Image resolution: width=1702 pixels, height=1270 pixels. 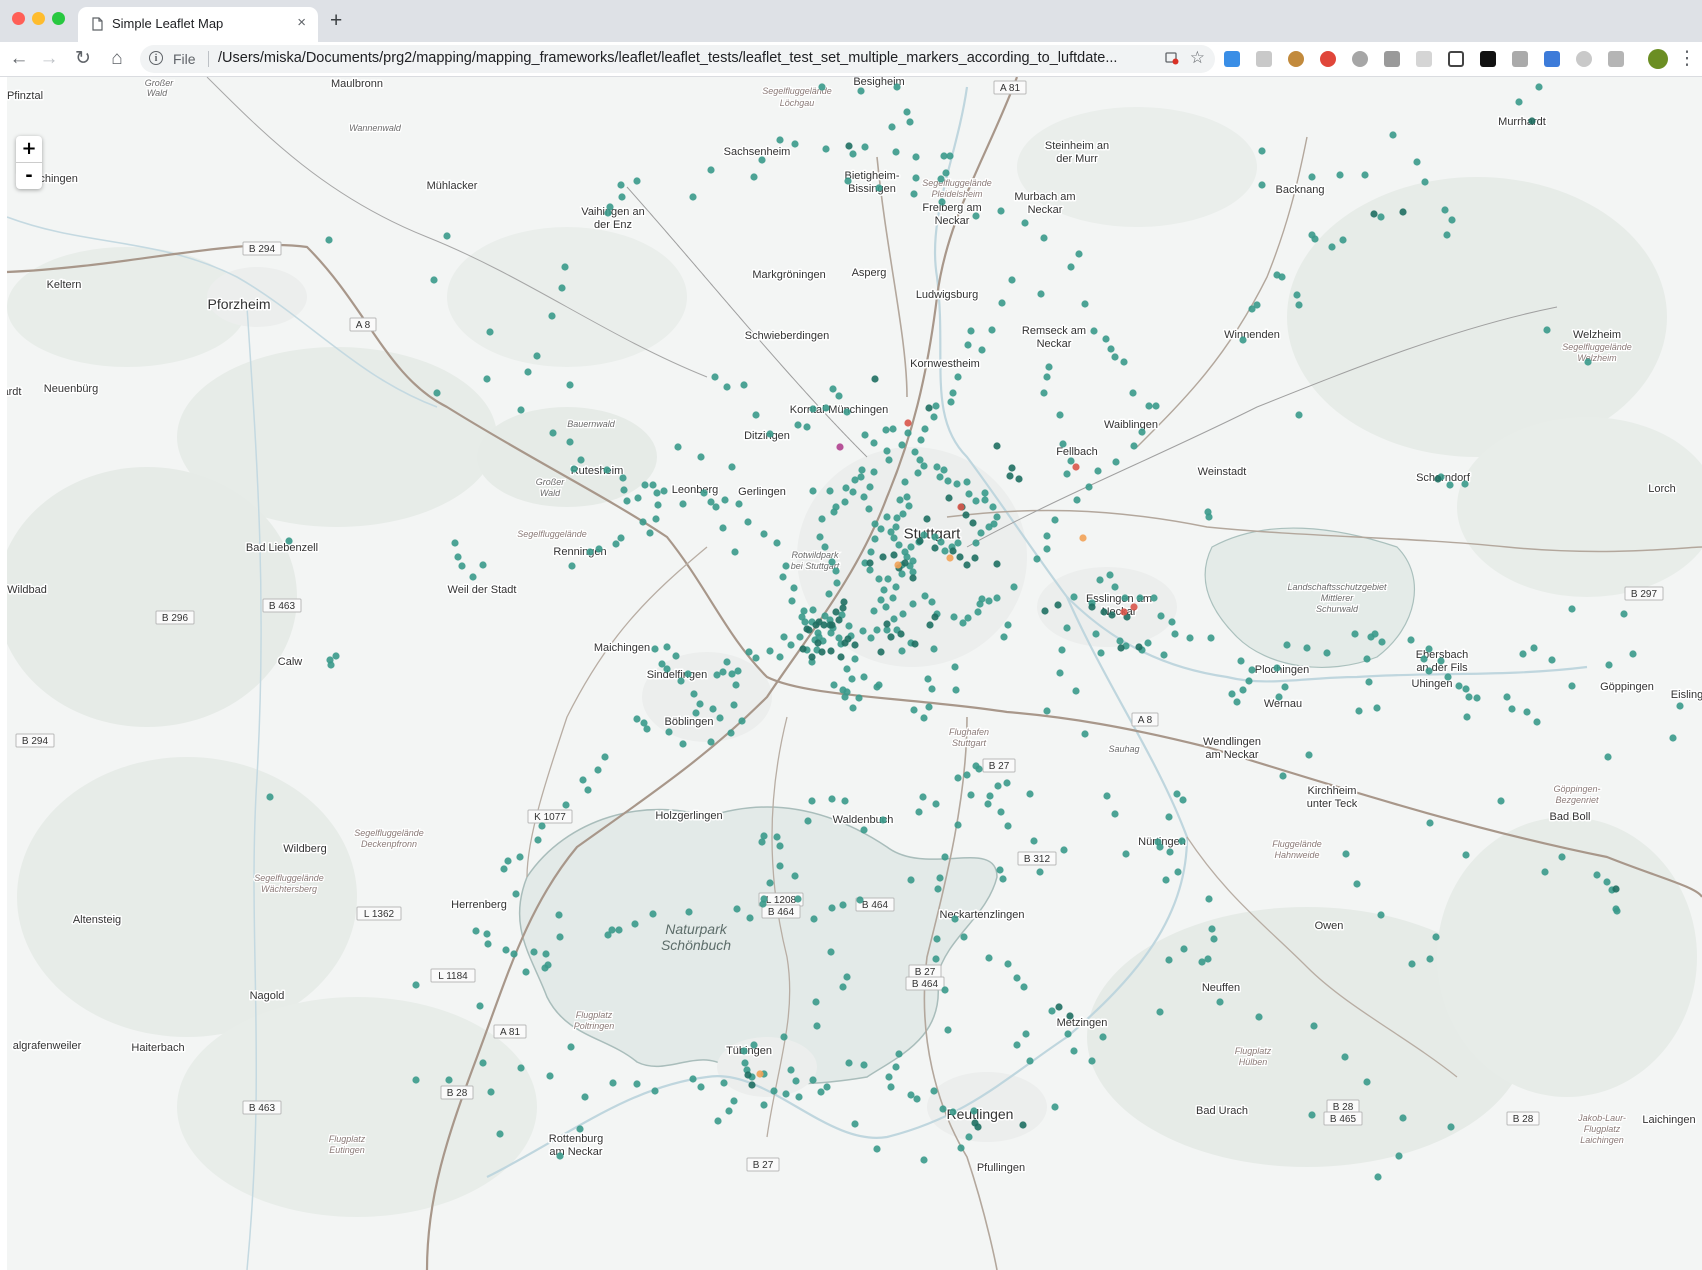 I want to click on new-tab-button: +, so click(x=336, y=21).